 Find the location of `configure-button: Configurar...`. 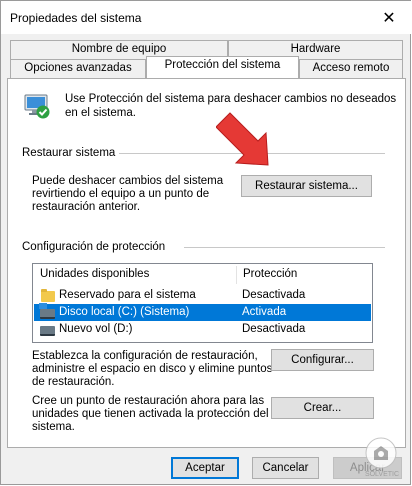

configure-button: Configurar... is located at coordinates (322, 360).